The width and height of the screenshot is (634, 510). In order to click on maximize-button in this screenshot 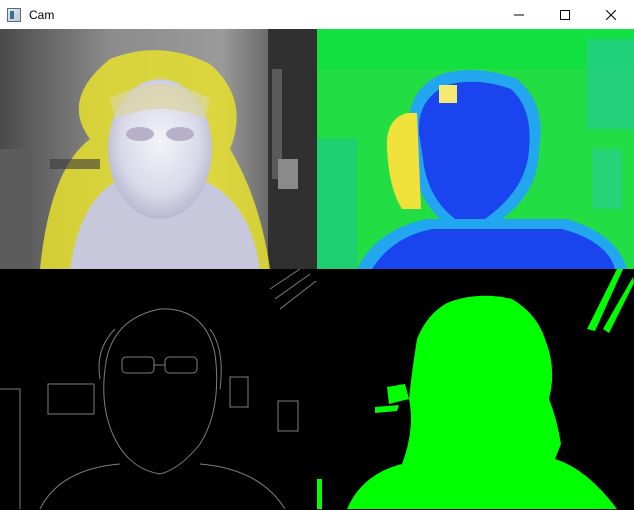, I will do `click(565, 14)`.